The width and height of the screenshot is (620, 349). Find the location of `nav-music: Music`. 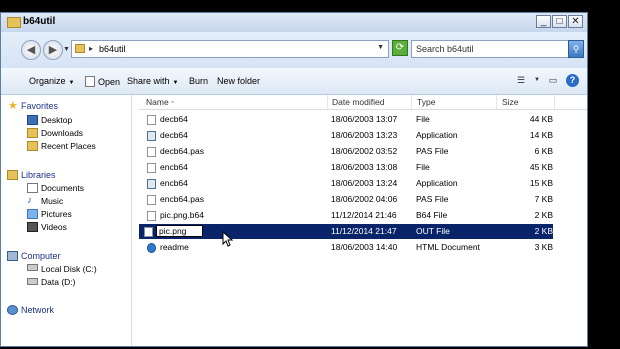

nav-music: Music is located at coordinates (52, 201).